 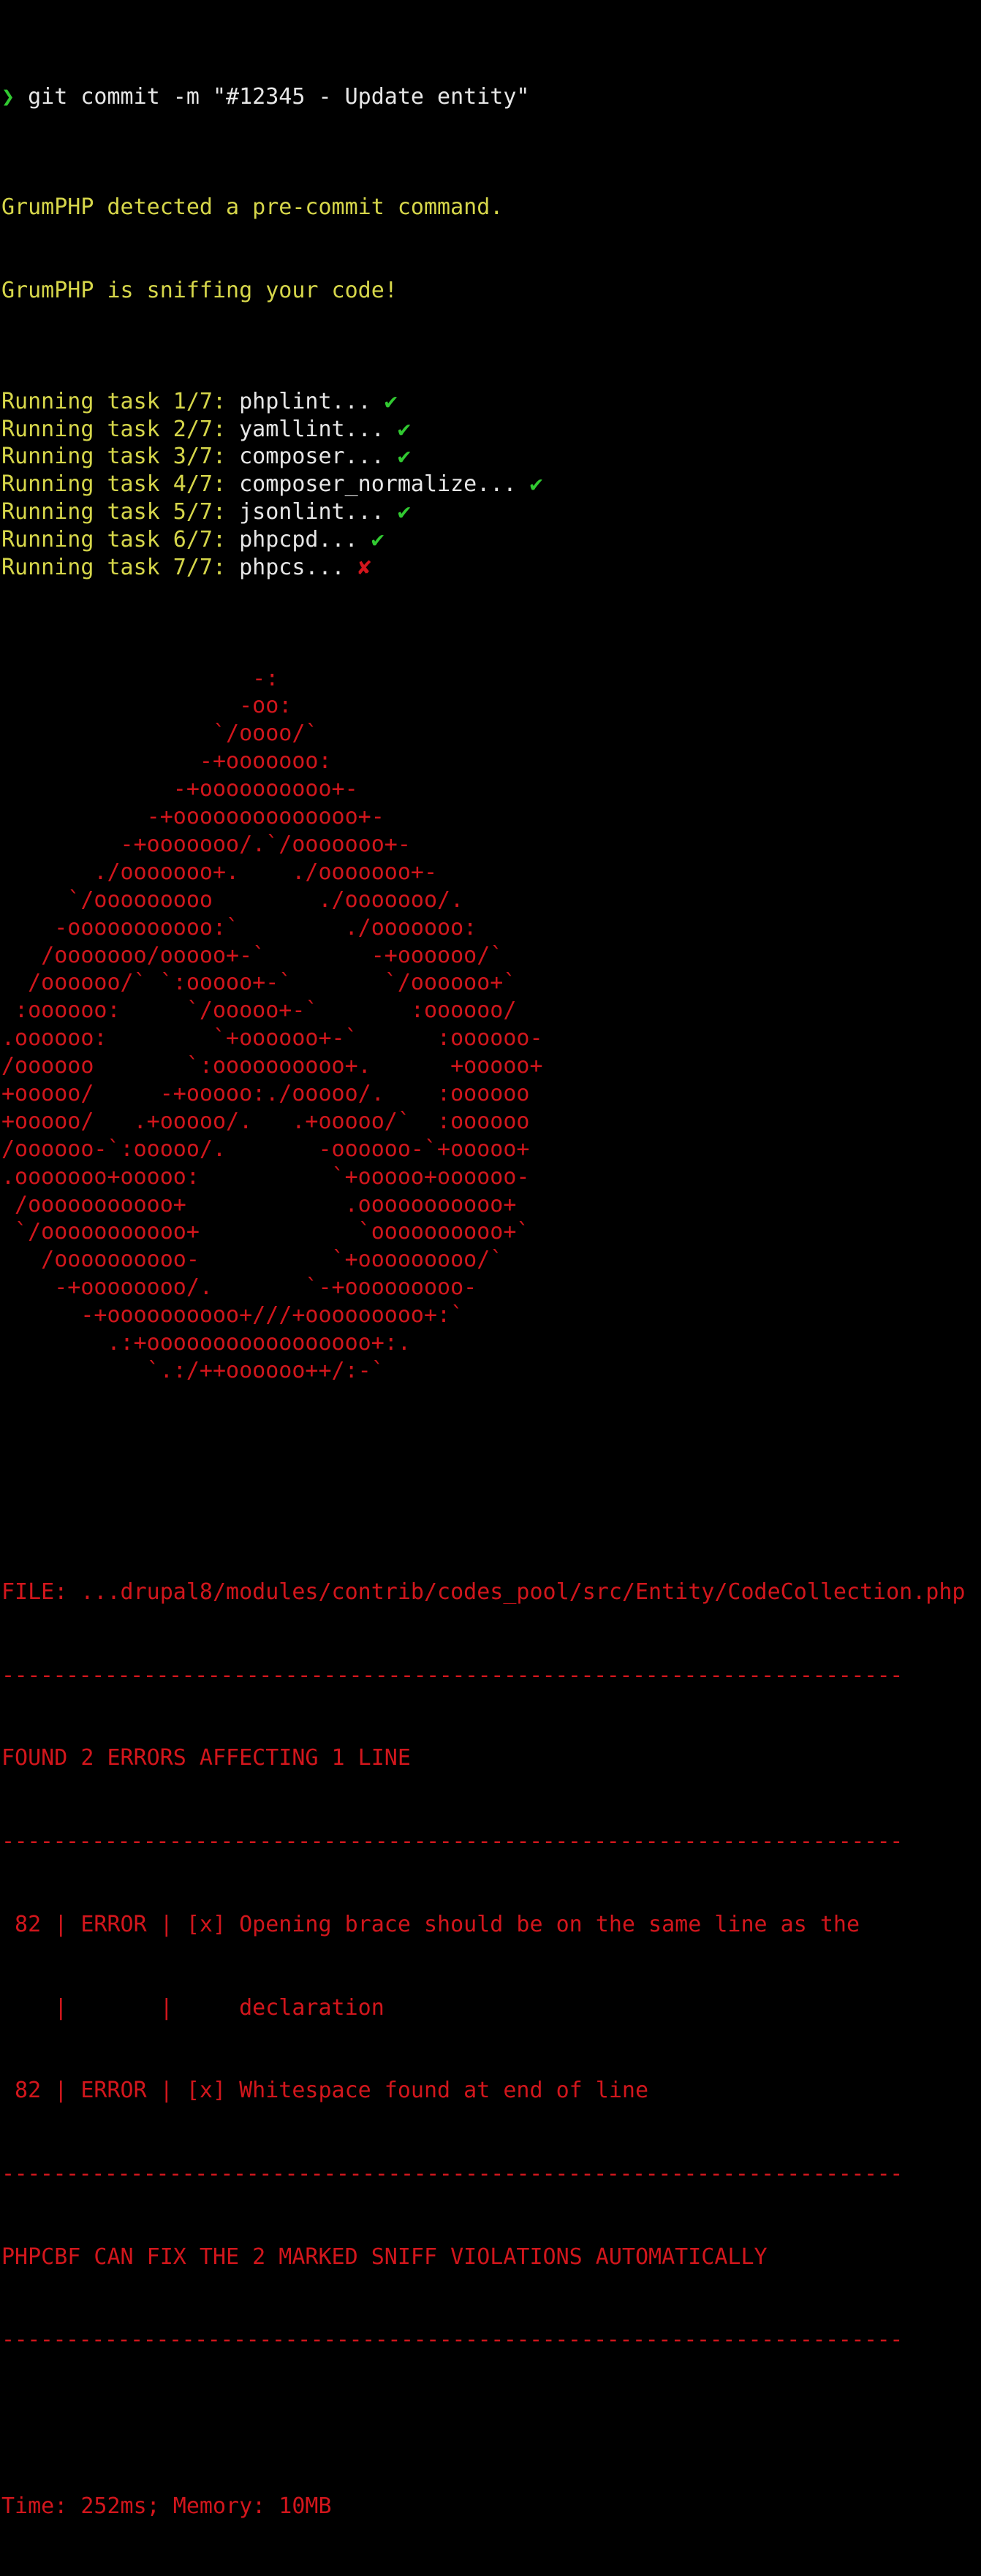 I want to click on prompt-line: ❯ git commit -m "#12345 - Update entity", so click(x=491, y=97).